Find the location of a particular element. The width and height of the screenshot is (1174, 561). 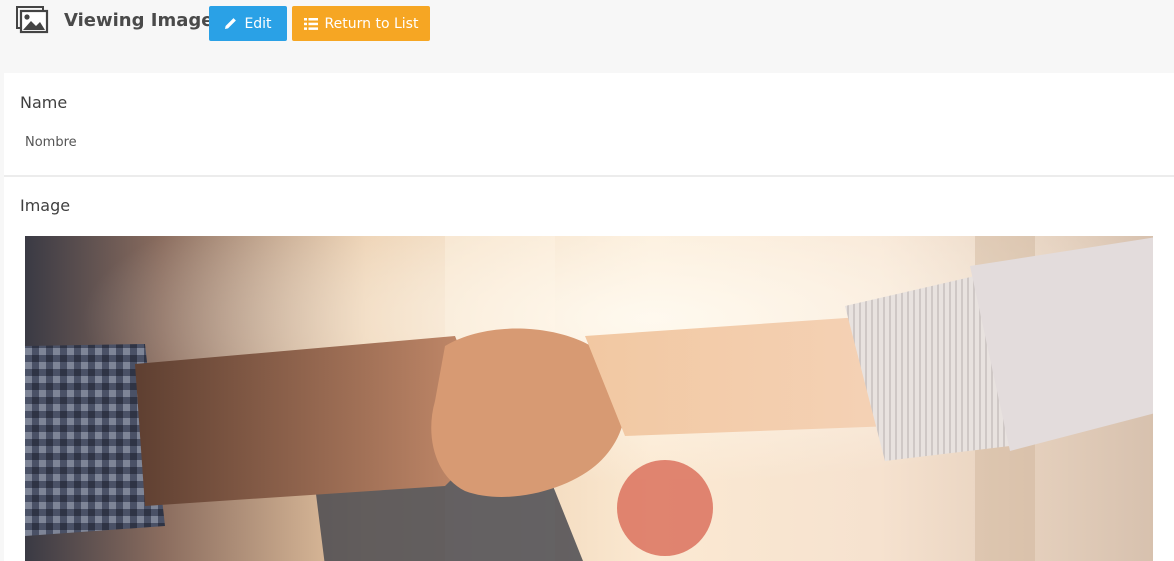

image-label: Image is located at coordinates (45, 205).